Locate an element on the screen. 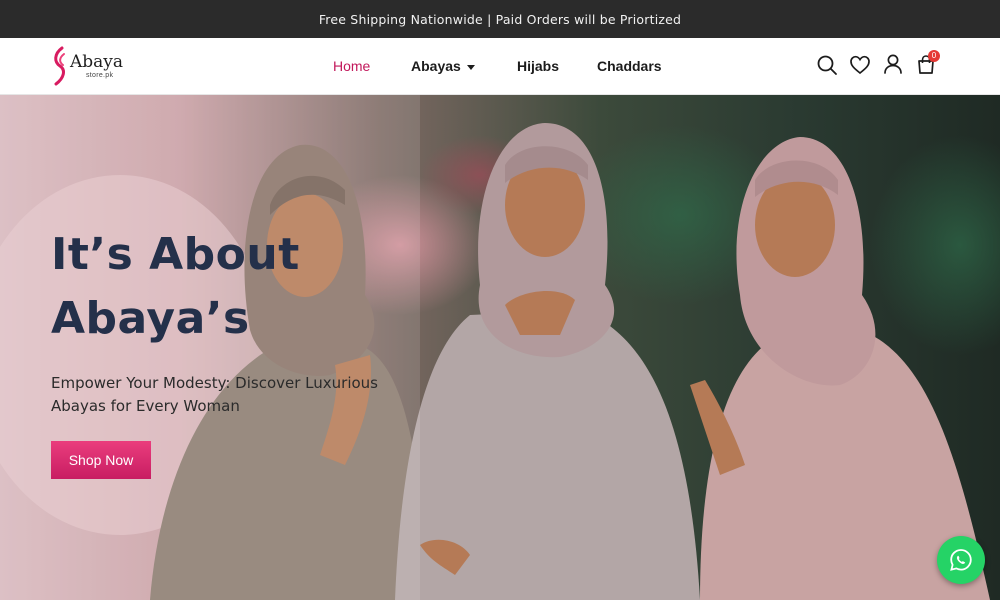  chevron-down-icon is located at coordinates (470, 67).